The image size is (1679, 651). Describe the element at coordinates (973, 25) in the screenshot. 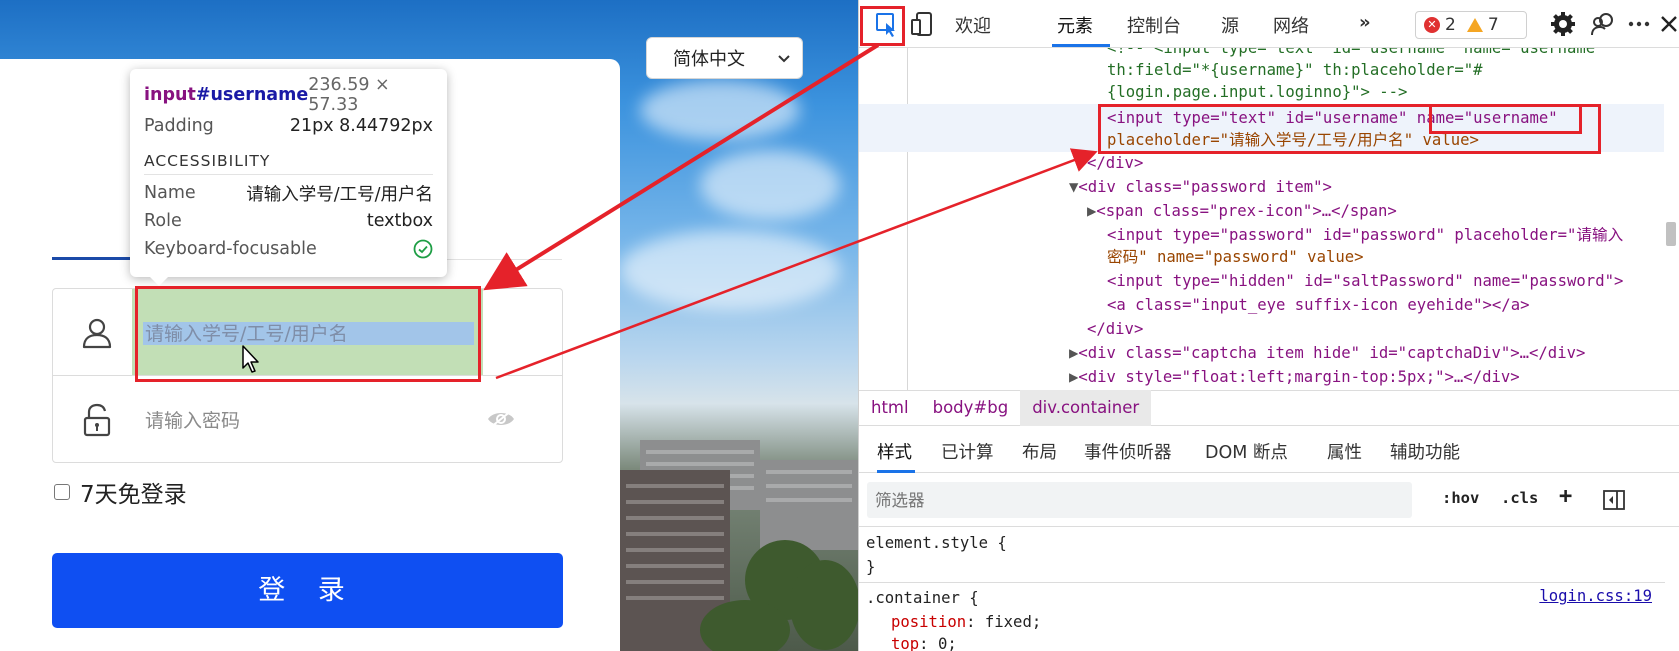

I see `tab-welcome: 欢迎` at that location.